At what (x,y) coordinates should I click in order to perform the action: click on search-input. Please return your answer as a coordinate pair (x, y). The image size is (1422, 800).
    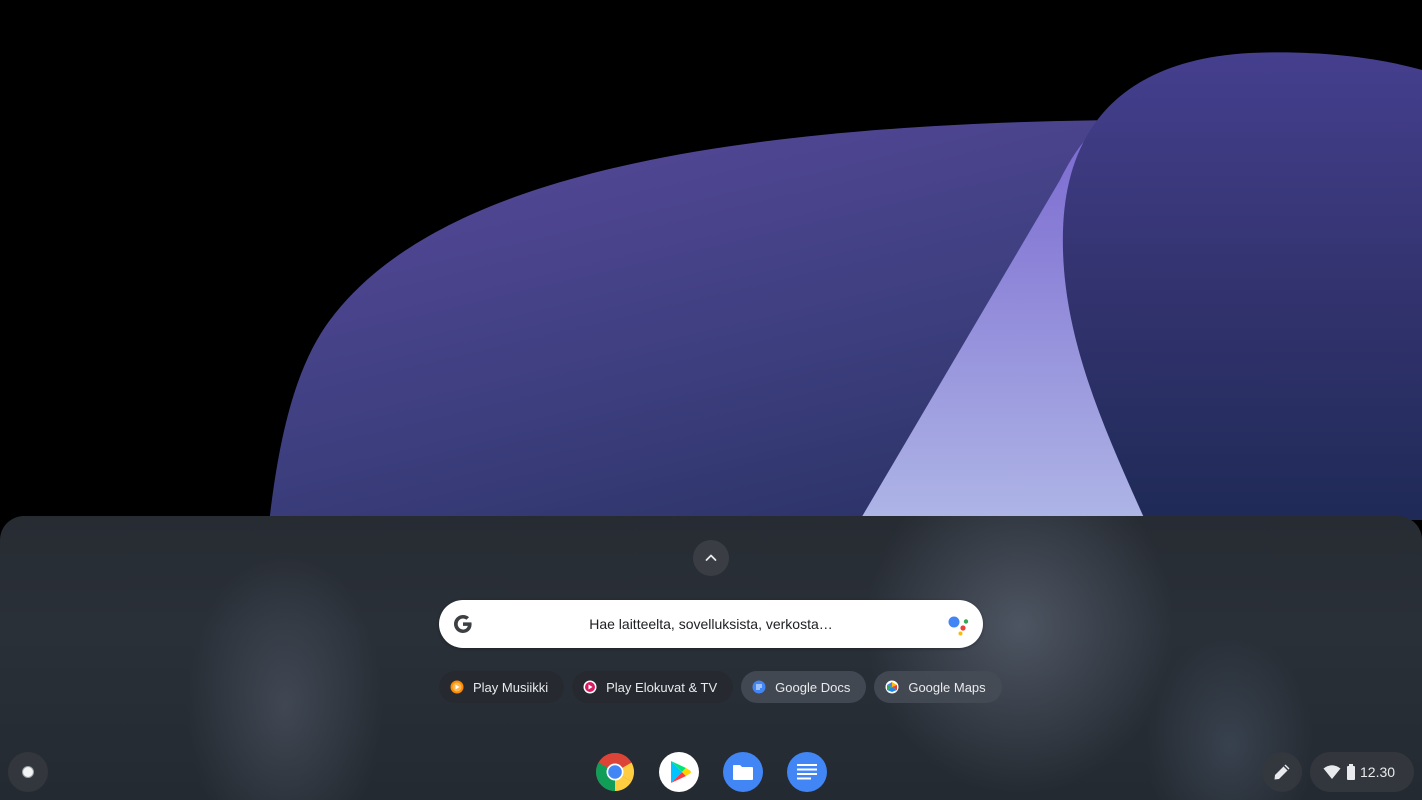
    Looking at the image, I should click on (711, 624).